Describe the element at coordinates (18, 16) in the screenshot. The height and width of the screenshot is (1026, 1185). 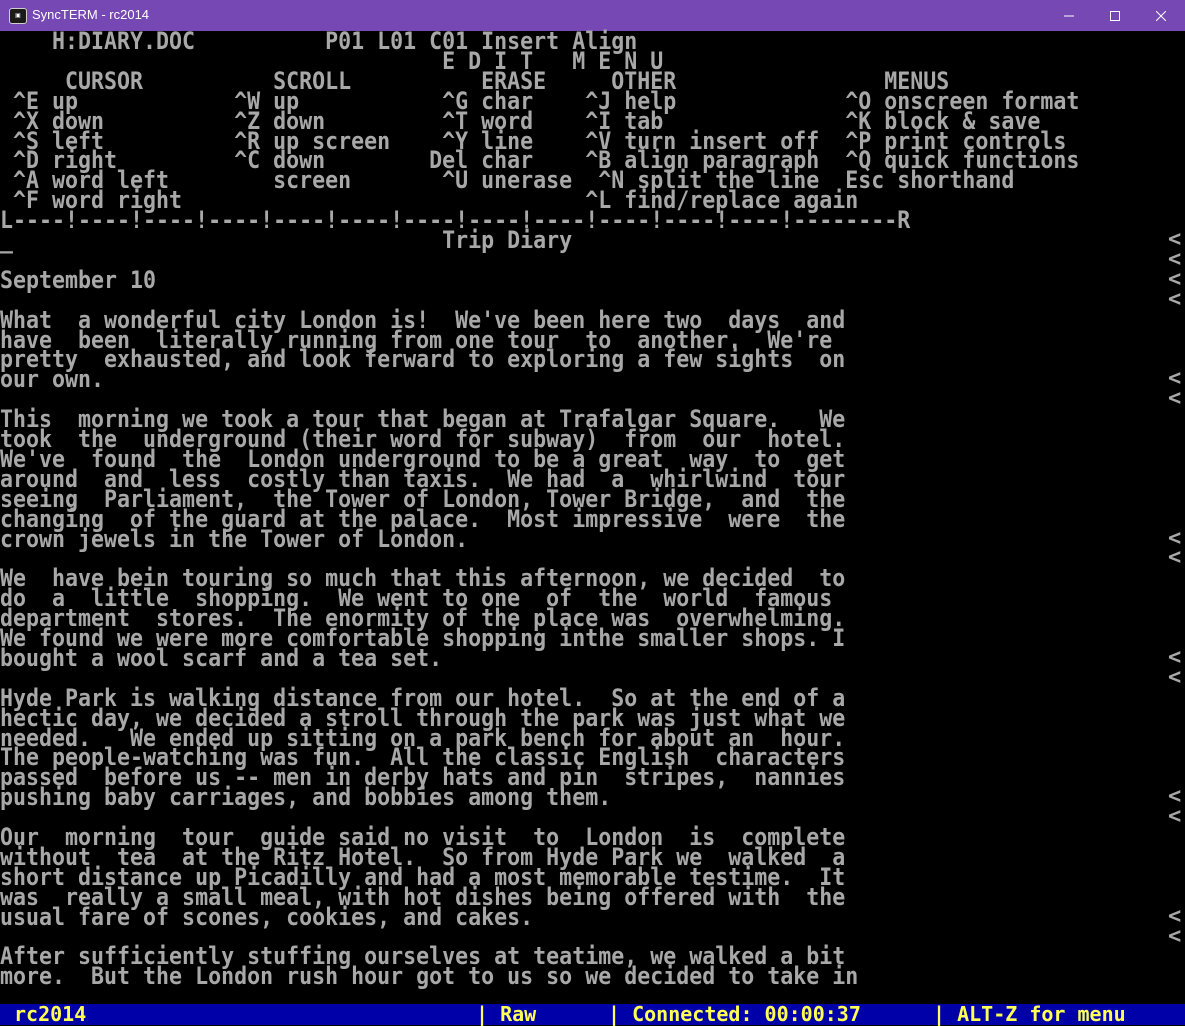
I see `syncterm-app-icon: ▣` at that location.